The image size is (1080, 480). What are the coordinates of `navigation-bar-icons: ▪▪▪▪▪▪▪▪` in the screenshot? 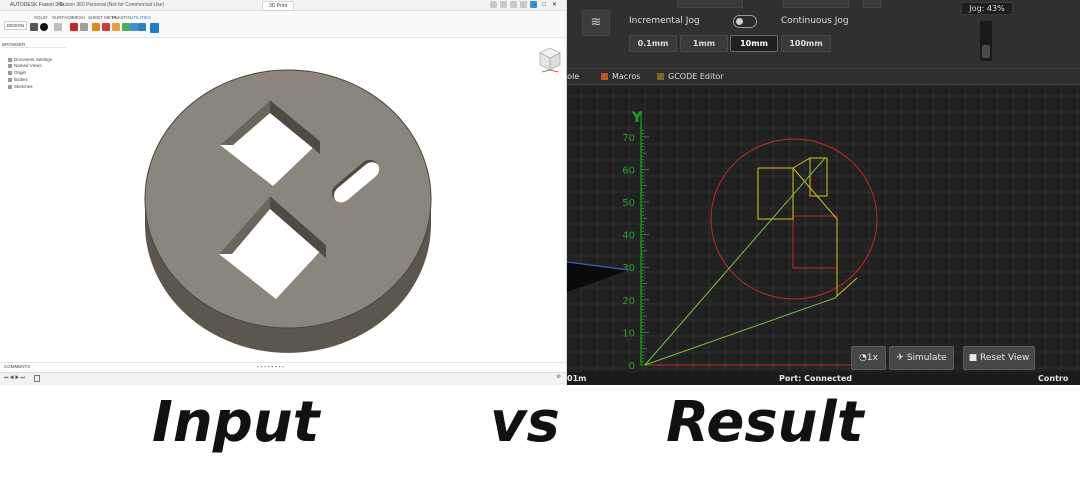 It's located at (271, 366).